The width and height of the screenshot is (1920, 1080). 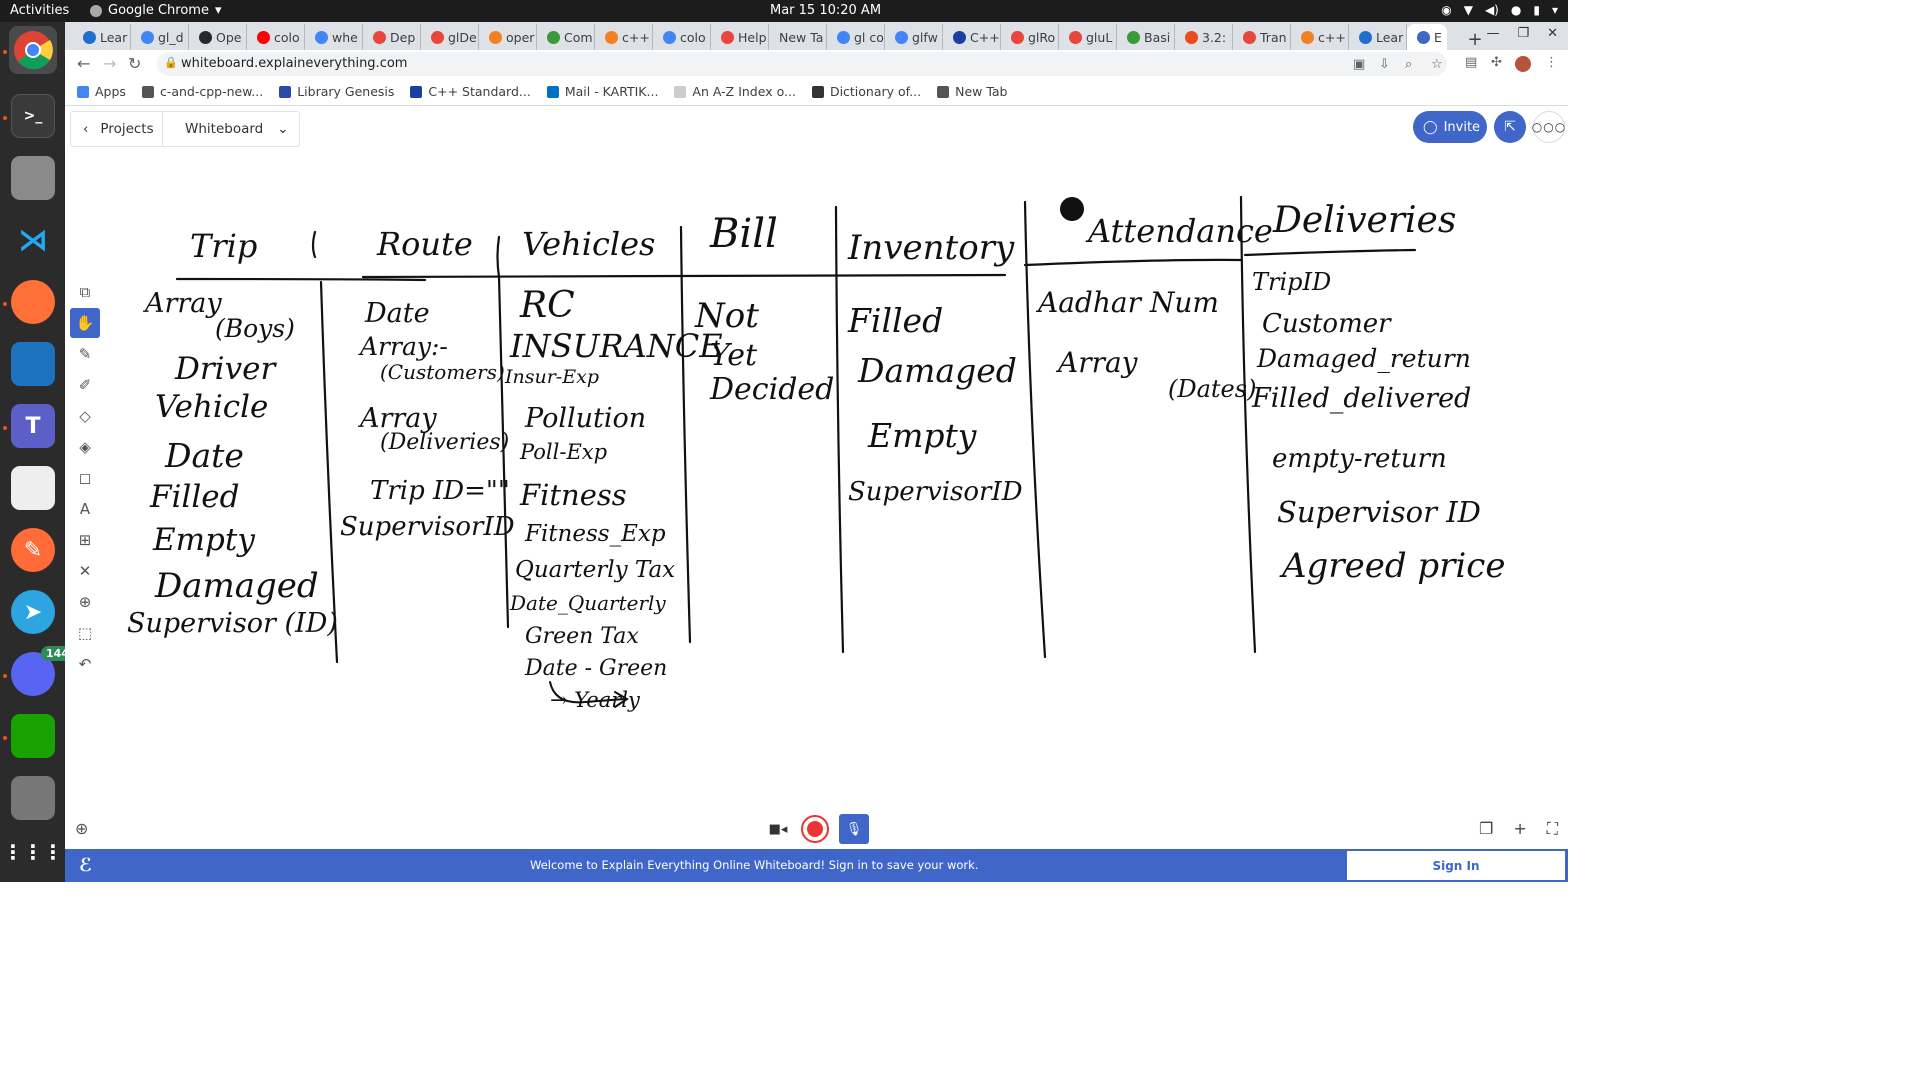 I want to click on browser-tab: gl co, so click(x=856, y=37).